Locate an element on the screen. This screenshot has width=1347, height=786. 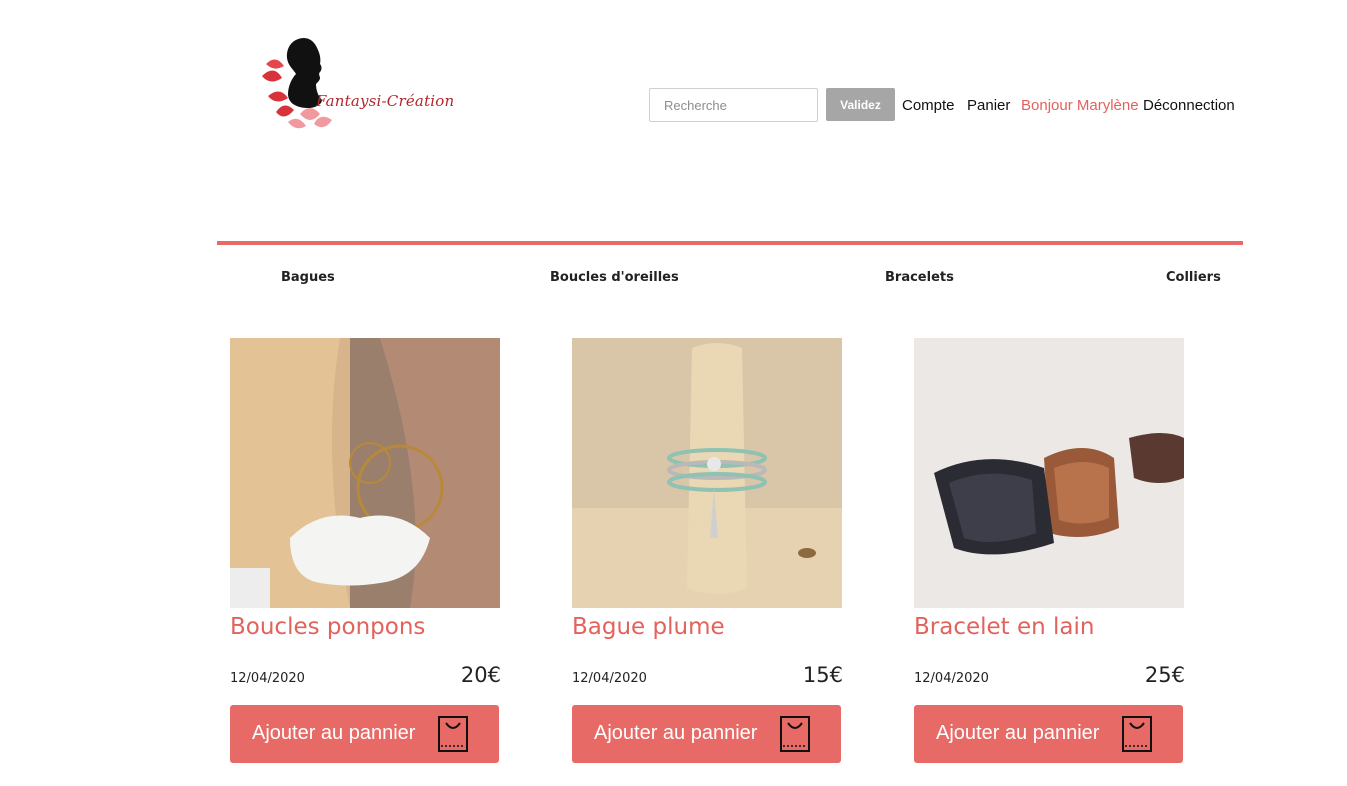
category-bracelets: Bracelets is located at coordinates (919, 277).